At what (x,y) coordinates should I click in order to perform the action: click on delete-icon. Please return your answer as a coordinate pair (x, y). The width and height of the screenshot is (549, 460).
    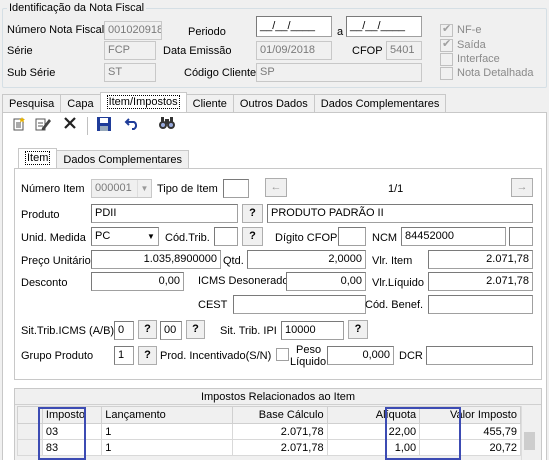
    Looking at the image, I should click on (70, 126).